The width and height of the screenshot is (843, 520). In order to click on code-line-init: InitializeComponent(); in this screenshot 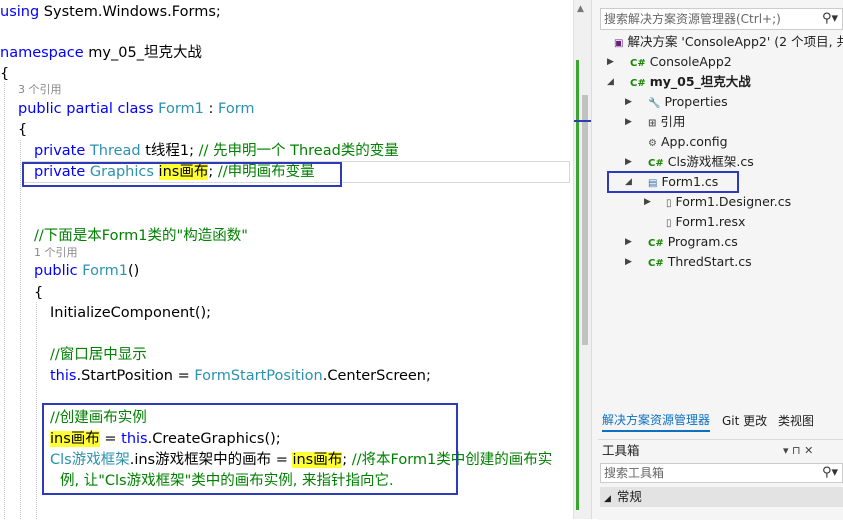, I will do `click(130, 313)`.